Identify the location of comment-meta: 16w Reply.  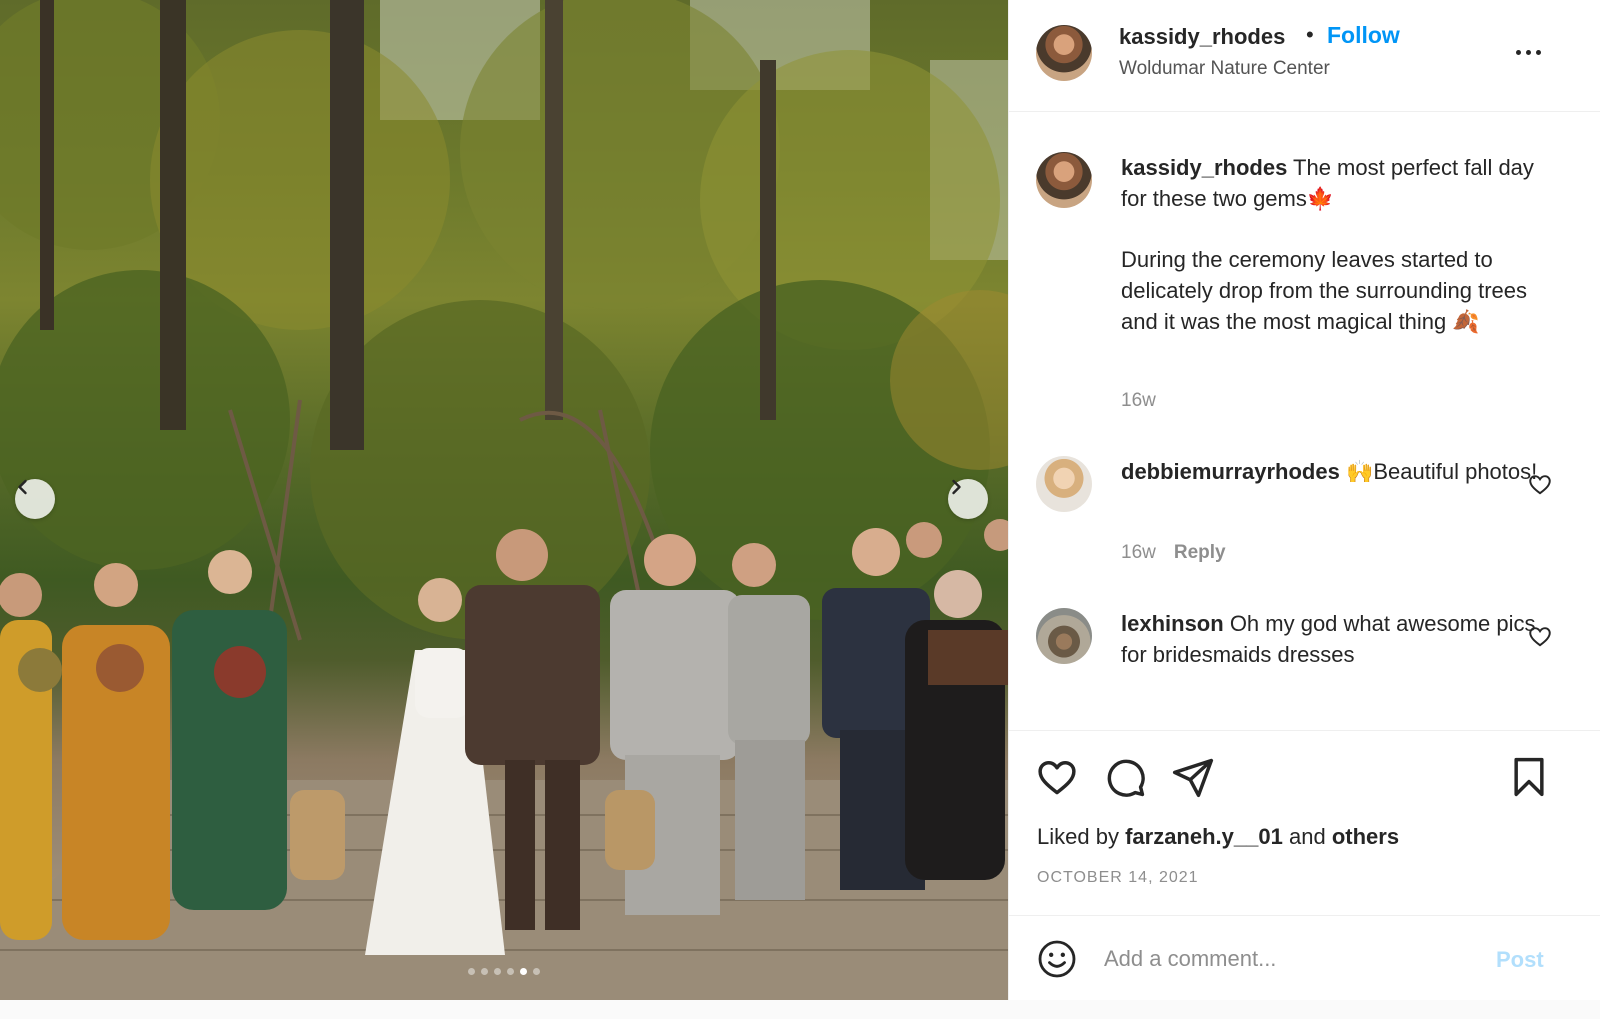
(1173, 553).